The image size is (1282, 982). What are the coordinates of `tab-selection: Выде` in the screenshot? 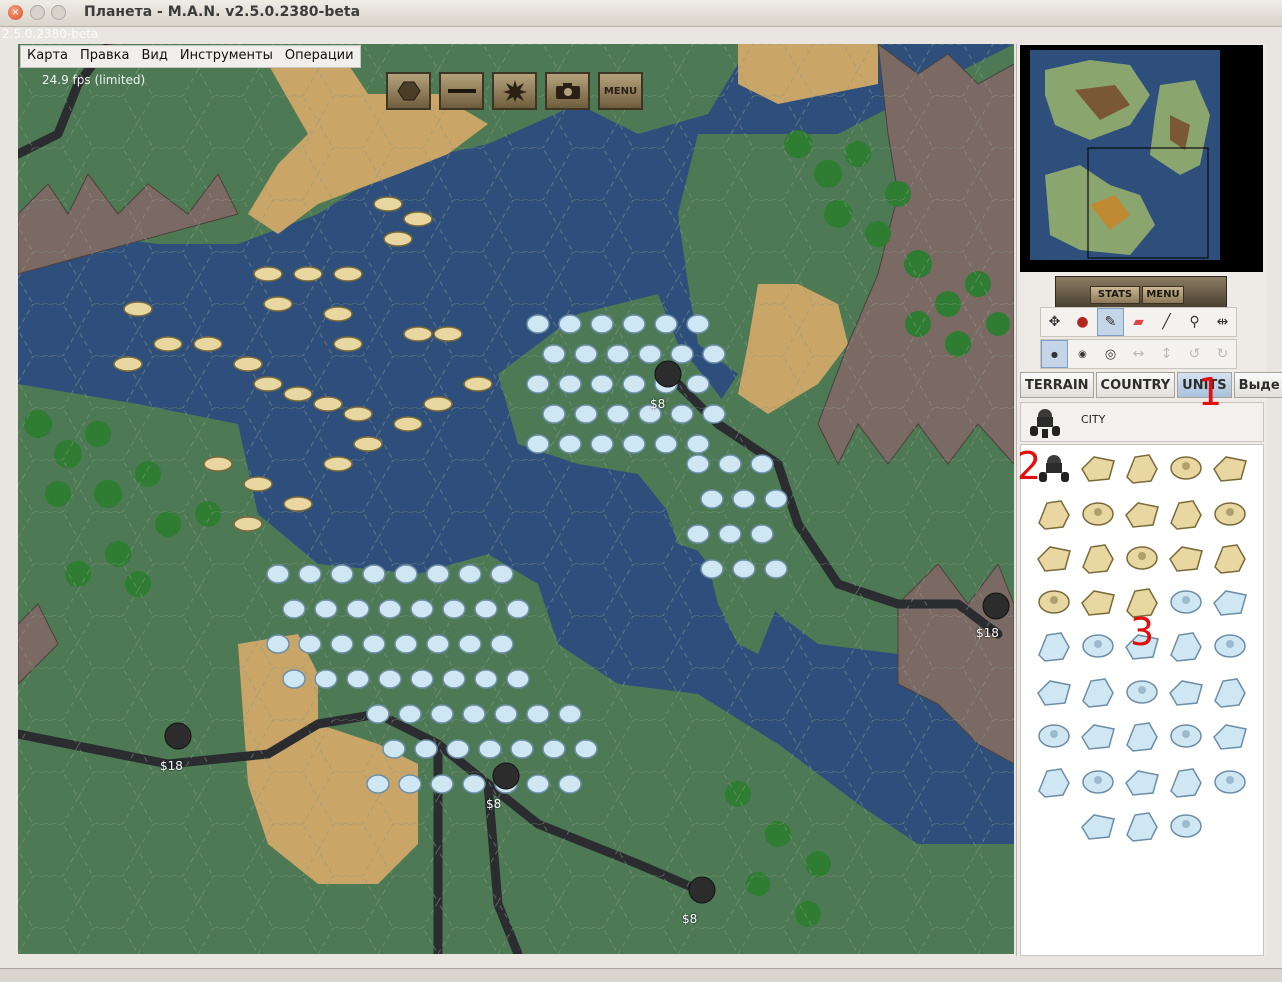 It's located at (1257, 385).